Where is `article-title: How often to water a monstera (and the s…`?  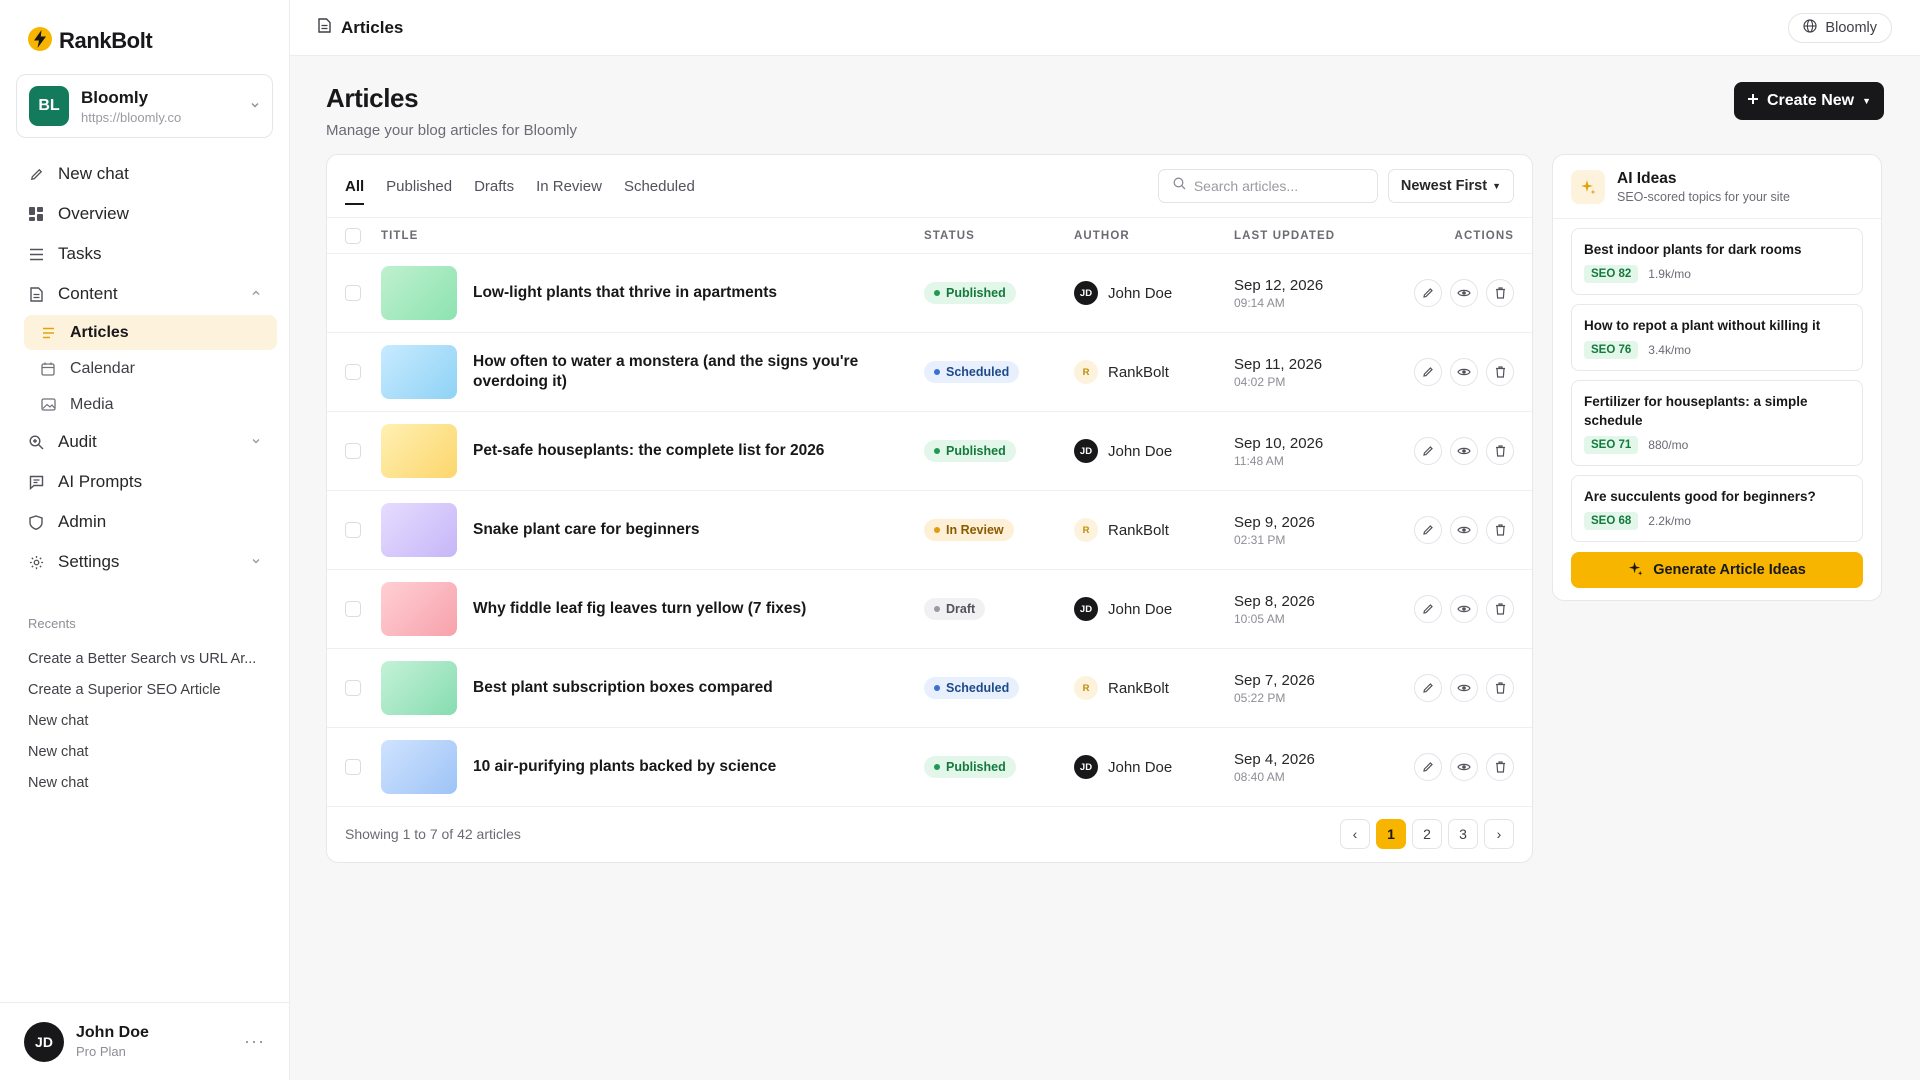
article-title: How often to water a monstera (and the s… is located at coordinates (673, 372).